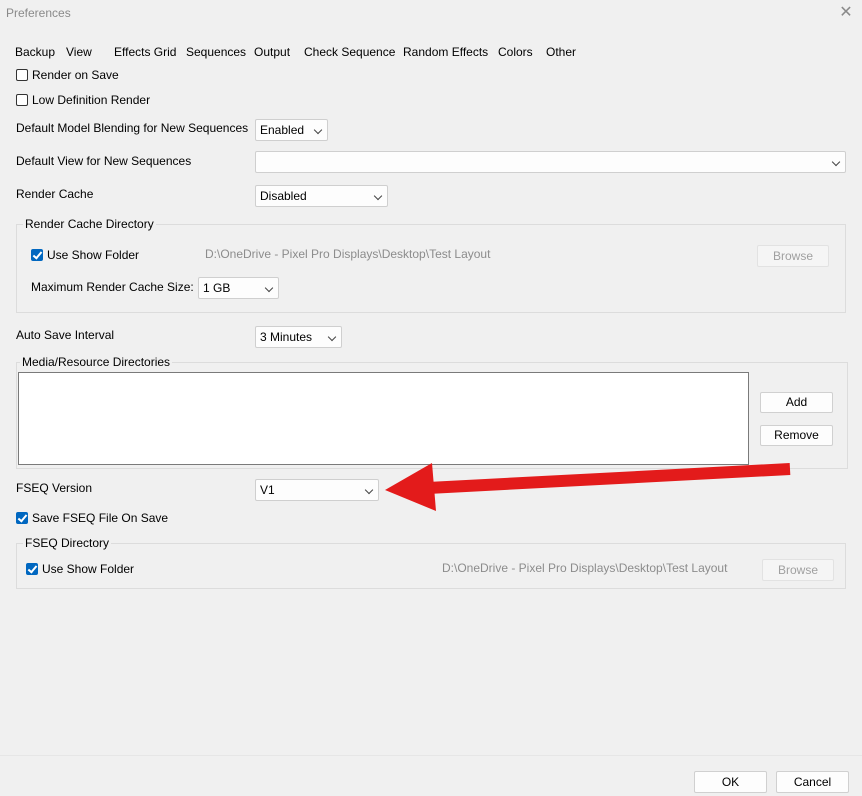 The width and height of the screenshot is (862, 796). What do you see at coordinates (75, 75) in the screenshot?
I see `render-on-save-label: Render on Save` at bounding box center [75, 75].